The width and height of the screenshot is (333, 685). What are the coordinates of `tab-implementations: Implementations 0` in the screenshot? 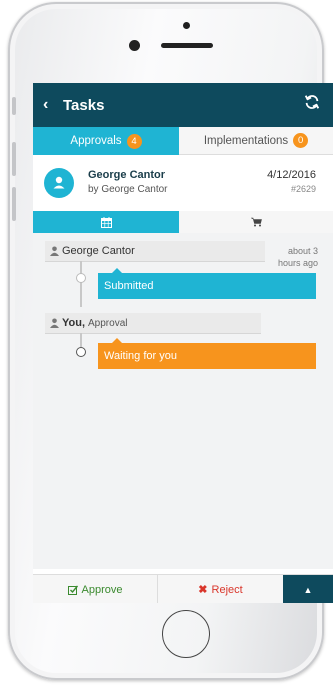 It's located at (256, 141).